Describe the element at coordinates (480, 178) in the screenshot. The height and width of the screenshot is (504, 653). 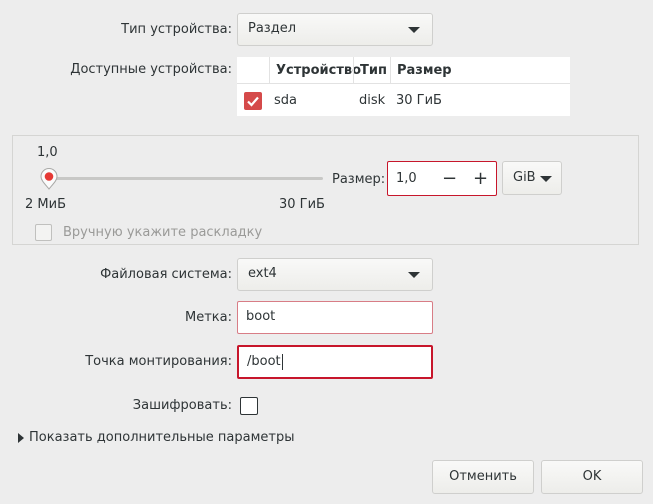
I see `increment-button: +` at that location.